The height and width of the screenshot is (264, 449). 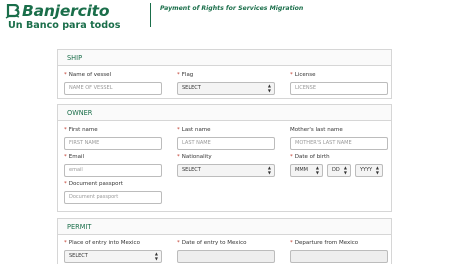 What do you see at coordinates (64, 25) in the screenshot?
I see `brand-tagline: Un Banco para todos` at bounding box center [64, 25].